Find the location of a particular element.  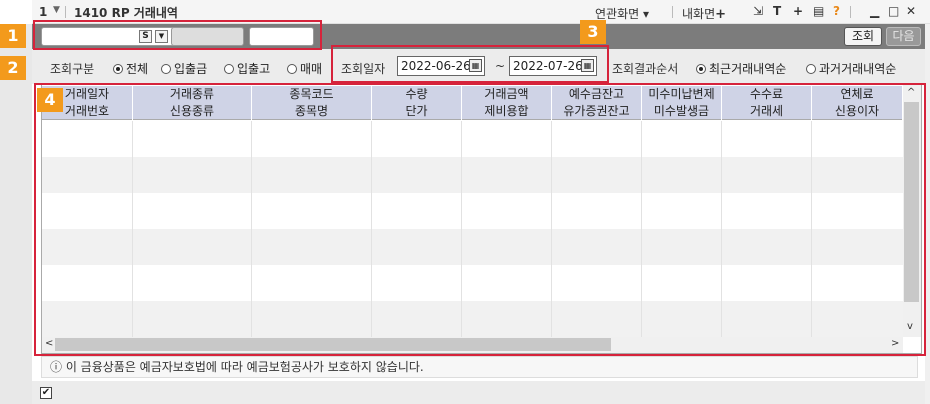

annotation-badge-2: 2 is located at coordinates (13, 68).